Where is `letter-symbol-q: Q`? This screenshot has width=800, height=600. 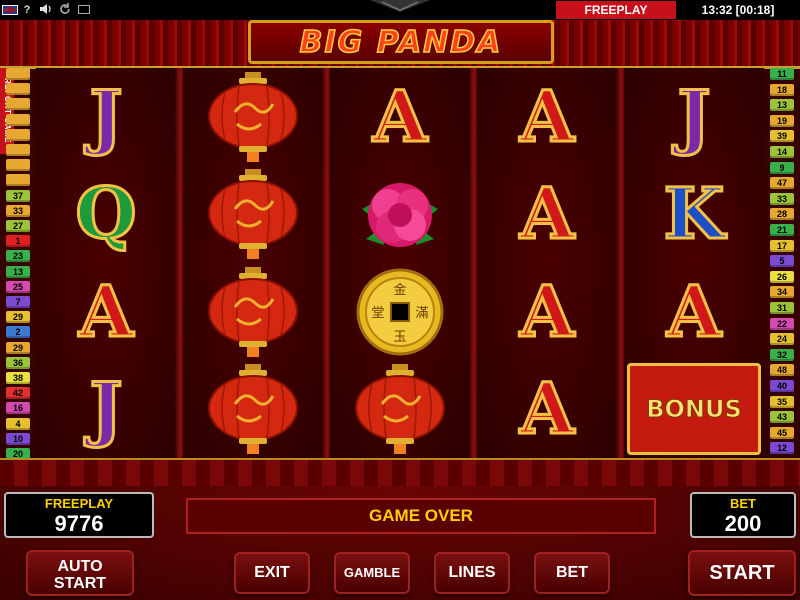 letter-symbol-q: Q is located at coordinates (106, 214).